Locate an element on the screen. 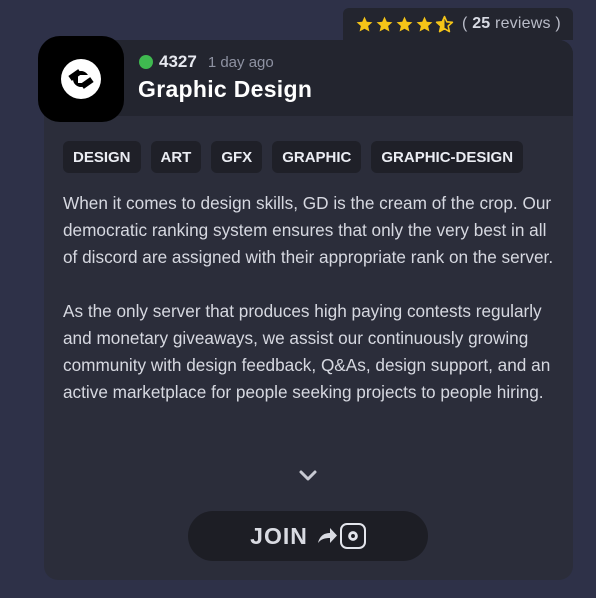  join-label: JOIN is located at coordinates (279, 535).